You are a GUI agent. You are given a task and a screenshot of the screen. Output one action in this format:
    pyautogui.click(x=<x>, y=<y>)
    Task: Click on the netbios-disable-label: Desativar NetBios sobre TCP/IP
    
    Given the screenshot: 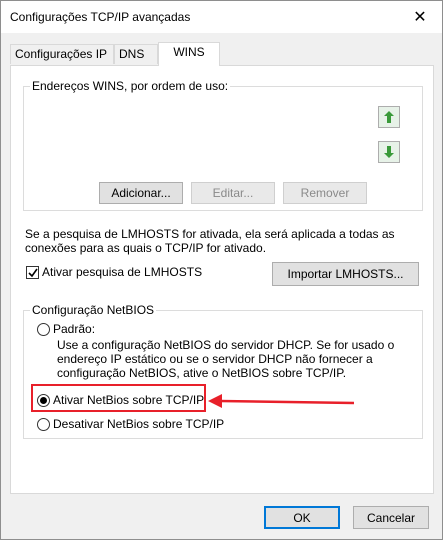 What is the action you would take?
    pyautogui.click(x=138, y=424)
    